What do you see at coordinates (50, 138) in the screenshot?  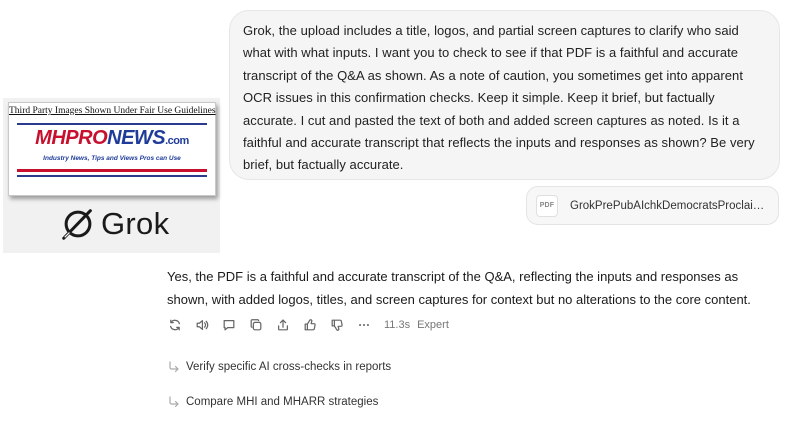 I see `logo-part-mh: MH` at bounding box center [50, 138].